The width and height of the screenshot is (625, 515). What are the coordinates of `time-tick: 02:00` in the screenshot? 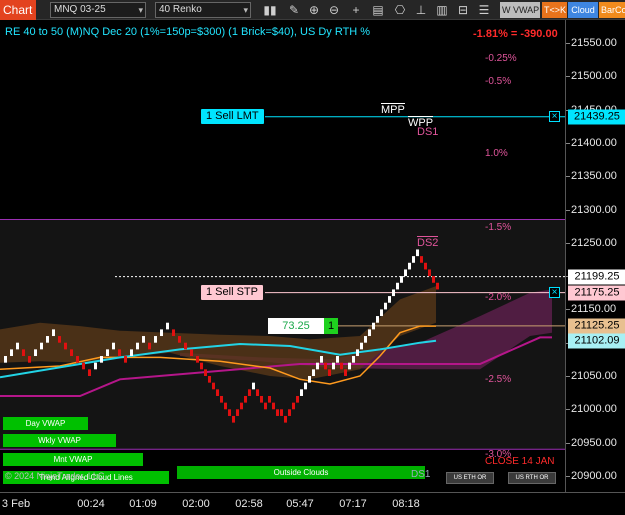 It's located at (196, 504).